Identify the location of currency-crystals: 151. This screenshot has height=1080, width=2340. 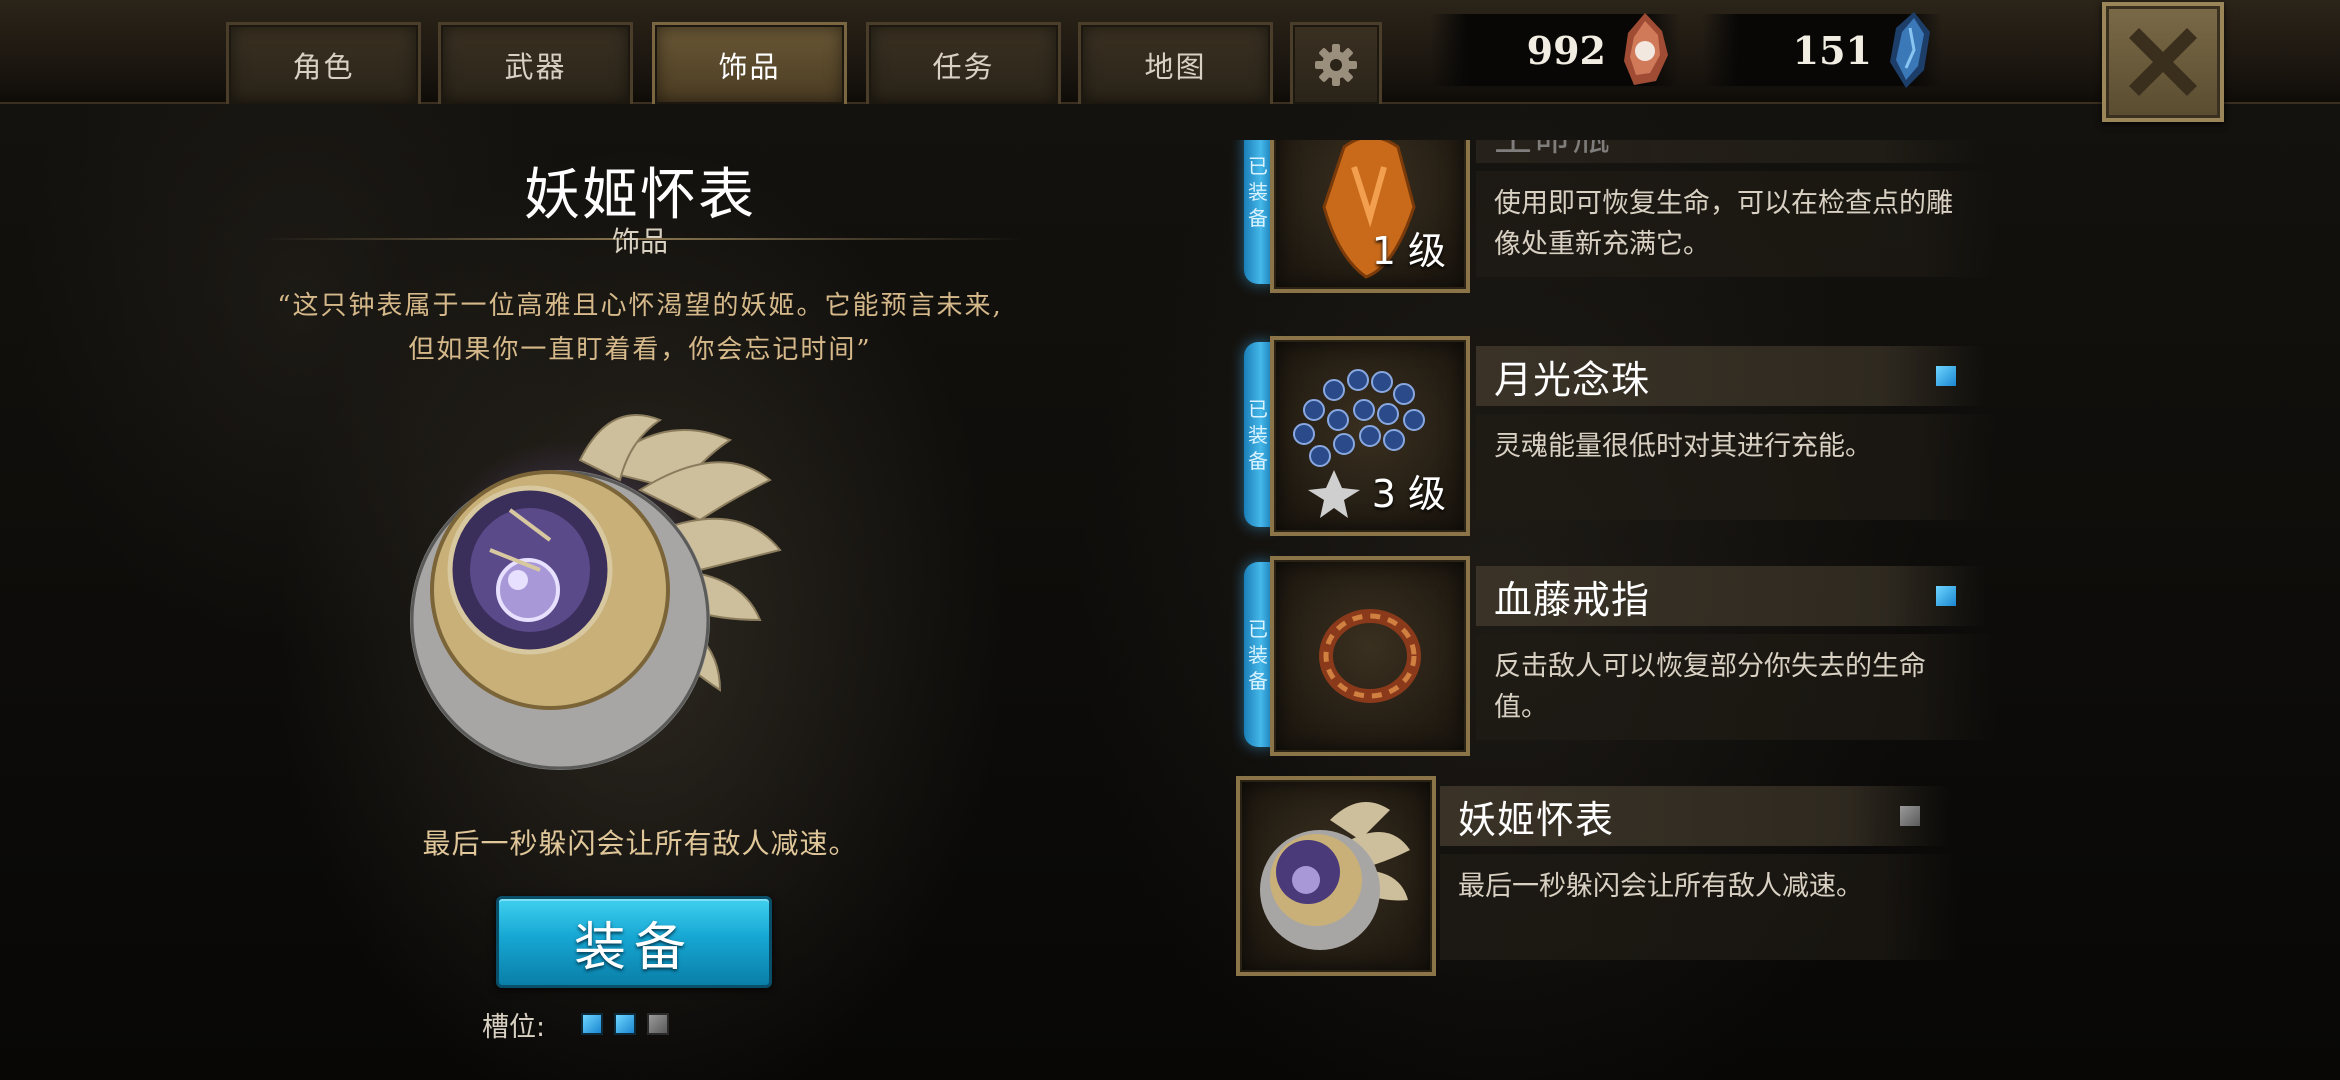
(1822, 50).